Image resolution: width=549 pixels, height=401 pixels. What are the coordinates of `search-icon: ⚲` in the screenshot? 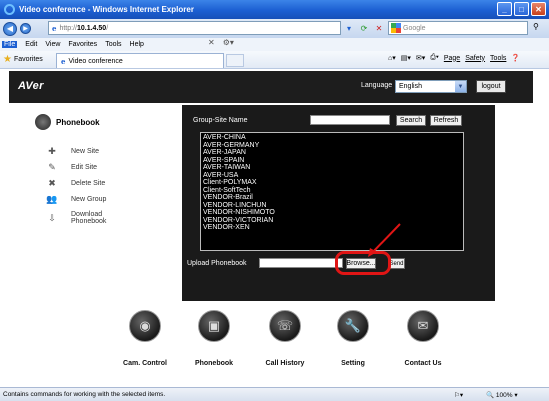 It's located at (536, 26).